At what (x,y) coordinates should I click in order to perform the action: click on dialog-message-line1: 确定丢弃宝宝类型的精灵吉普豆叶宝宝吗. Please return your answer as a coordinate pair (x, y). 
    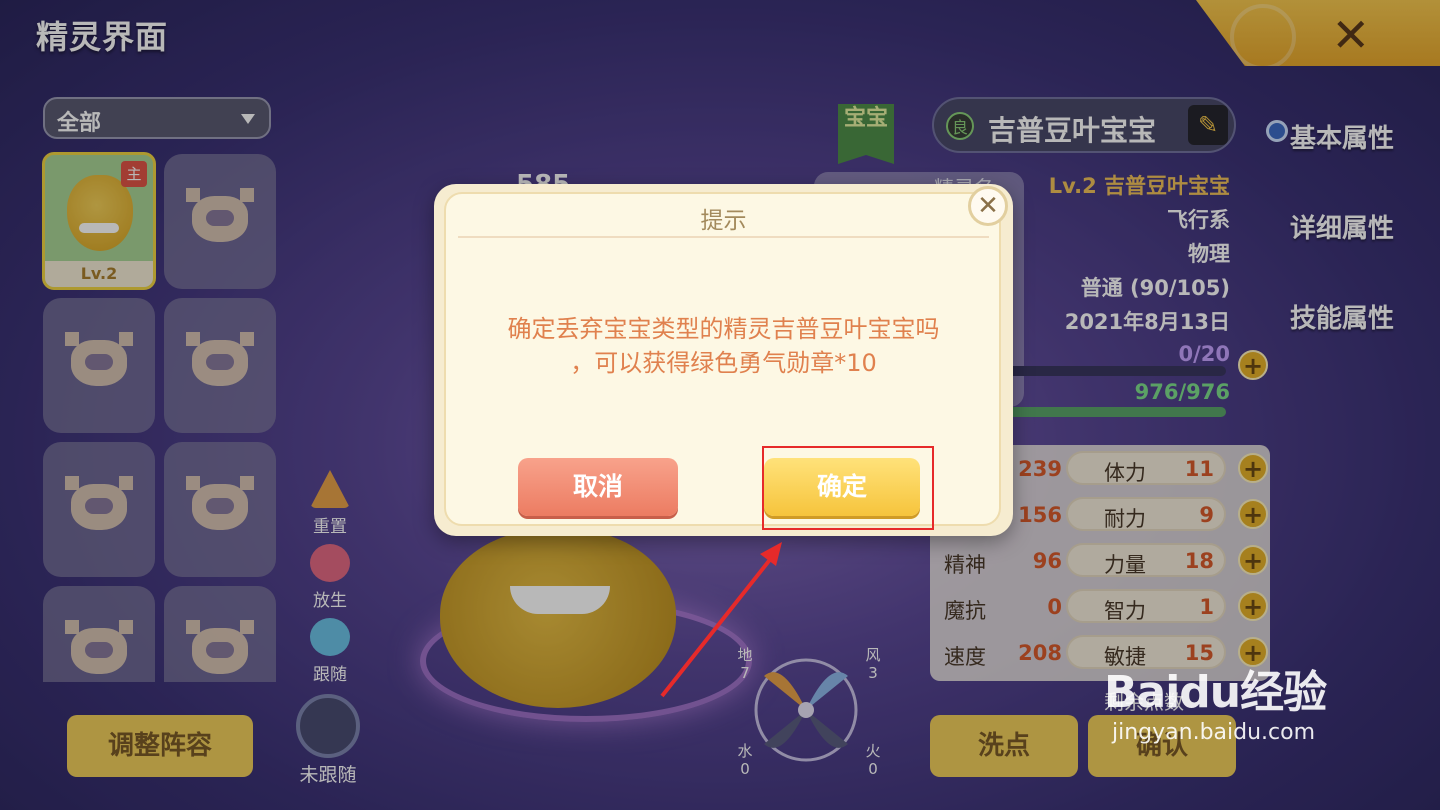
    Looking at the image, I should click on (723, 329).